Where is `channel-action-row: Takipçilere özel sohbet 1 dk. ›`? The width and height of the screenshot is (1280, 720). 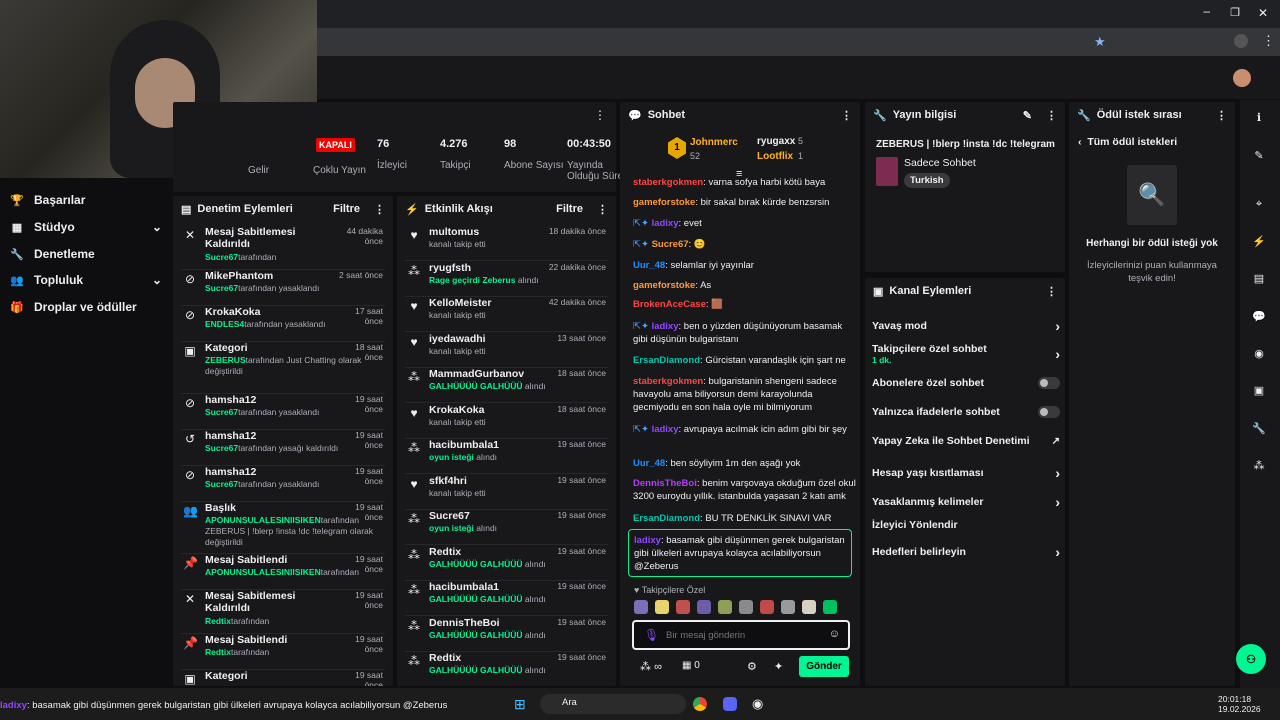 channel-action-row: Takipçilere özel sohbet 1 dk. › is located at coordinates (966, 354).